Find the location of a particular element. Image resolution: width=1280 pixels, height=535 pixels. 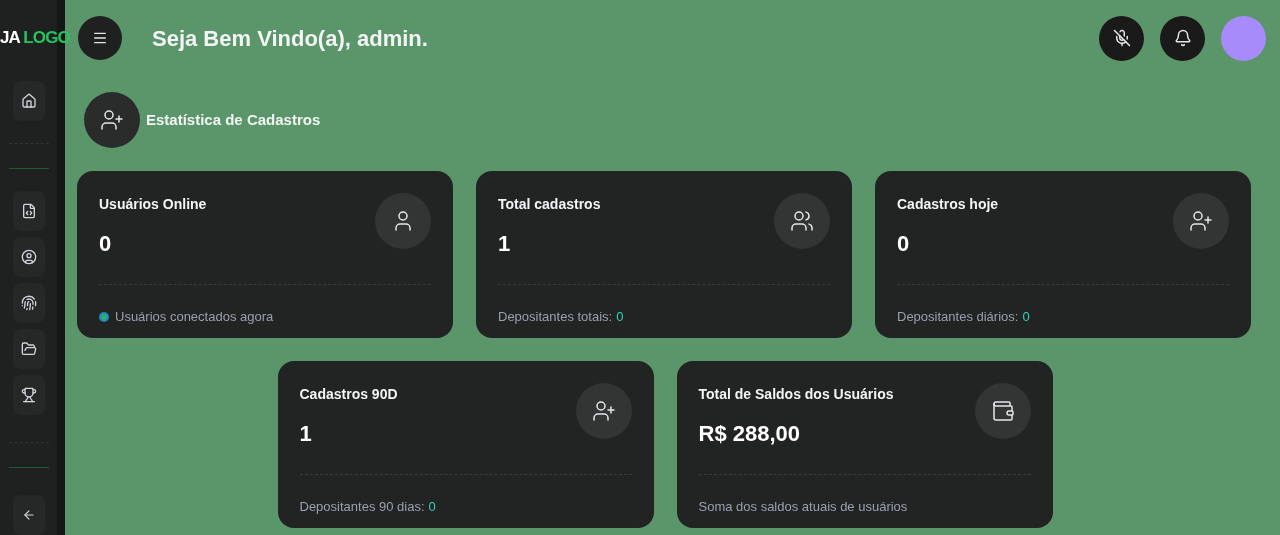

code-file-icon is located at coordinates (28, 211).